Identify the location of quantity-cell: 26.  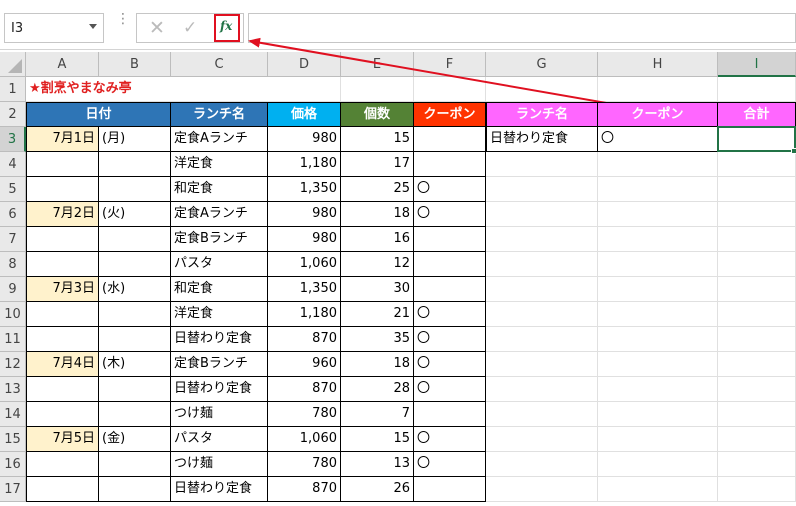
(377, 489).